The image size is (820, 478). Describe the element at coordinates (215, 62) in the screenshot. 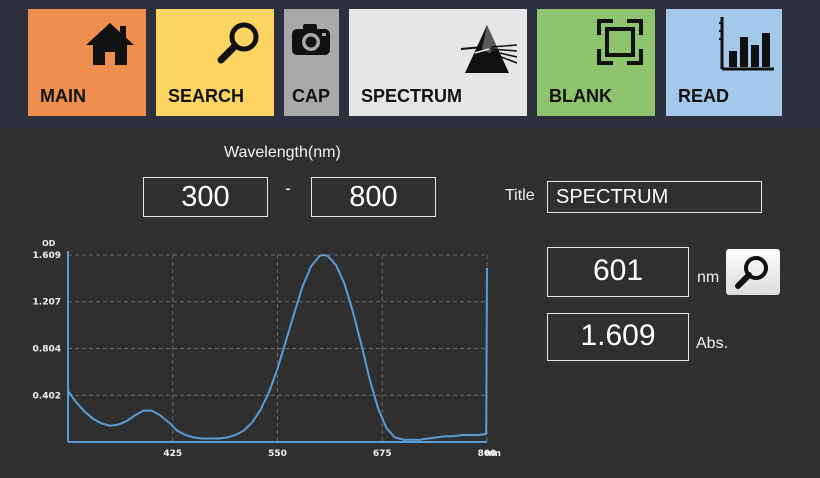

I see `search-button: SEARCH` at that location.